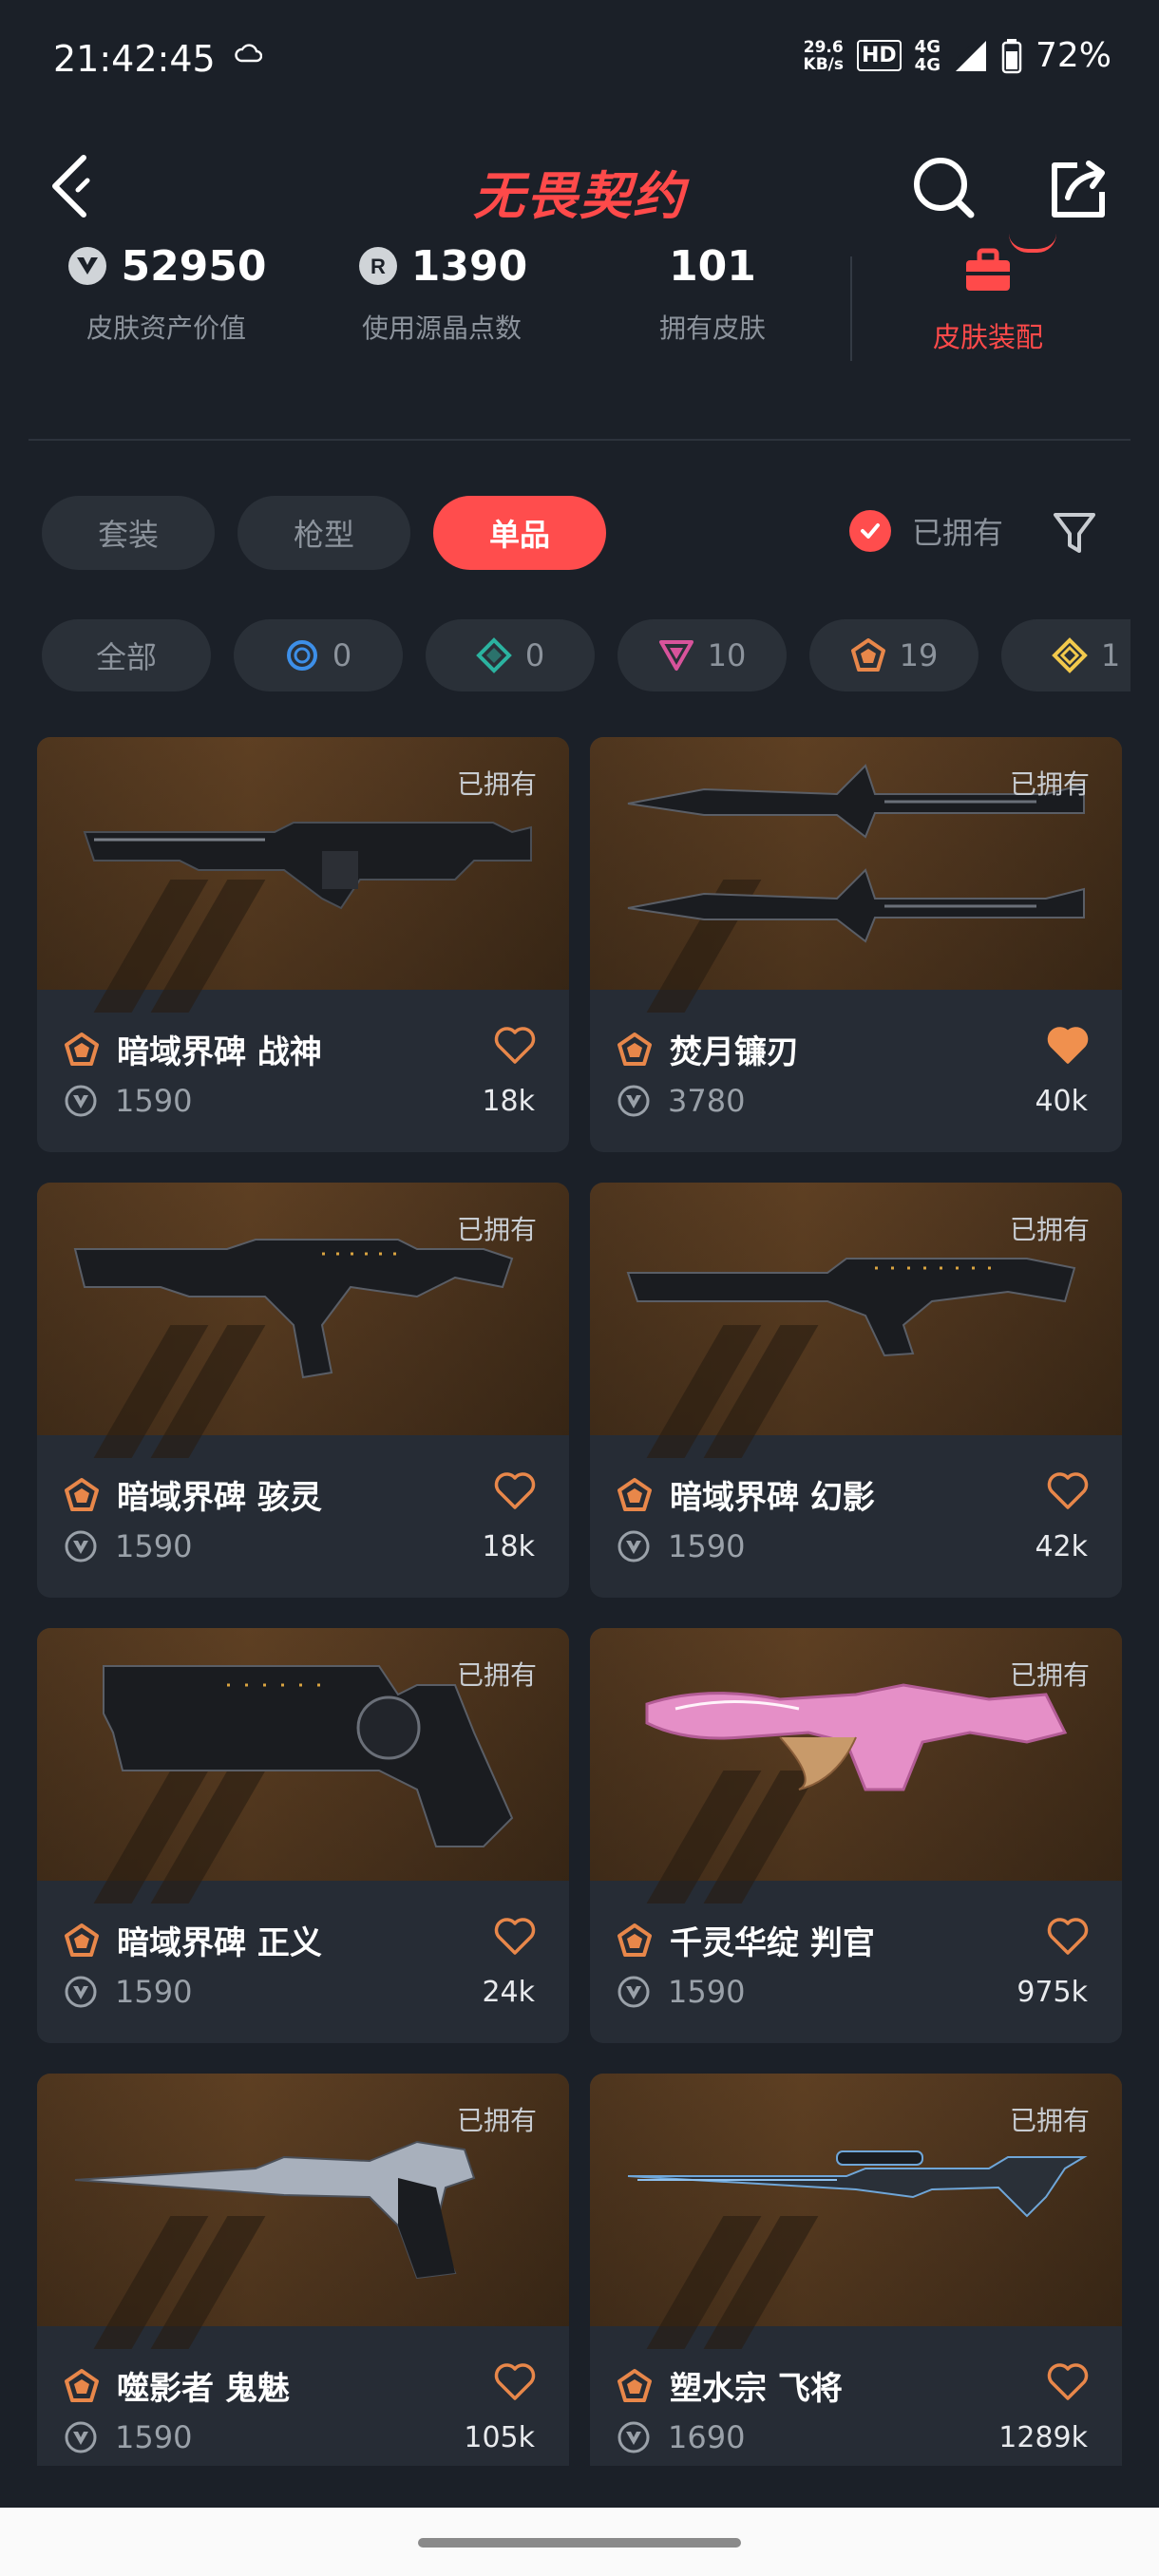 This screenshot has height=2576, width=1159. What do you see at coordinates (712, 266) in the screenshot?
I see `skins-owned-value: 101` at bounding box center [712, 266].